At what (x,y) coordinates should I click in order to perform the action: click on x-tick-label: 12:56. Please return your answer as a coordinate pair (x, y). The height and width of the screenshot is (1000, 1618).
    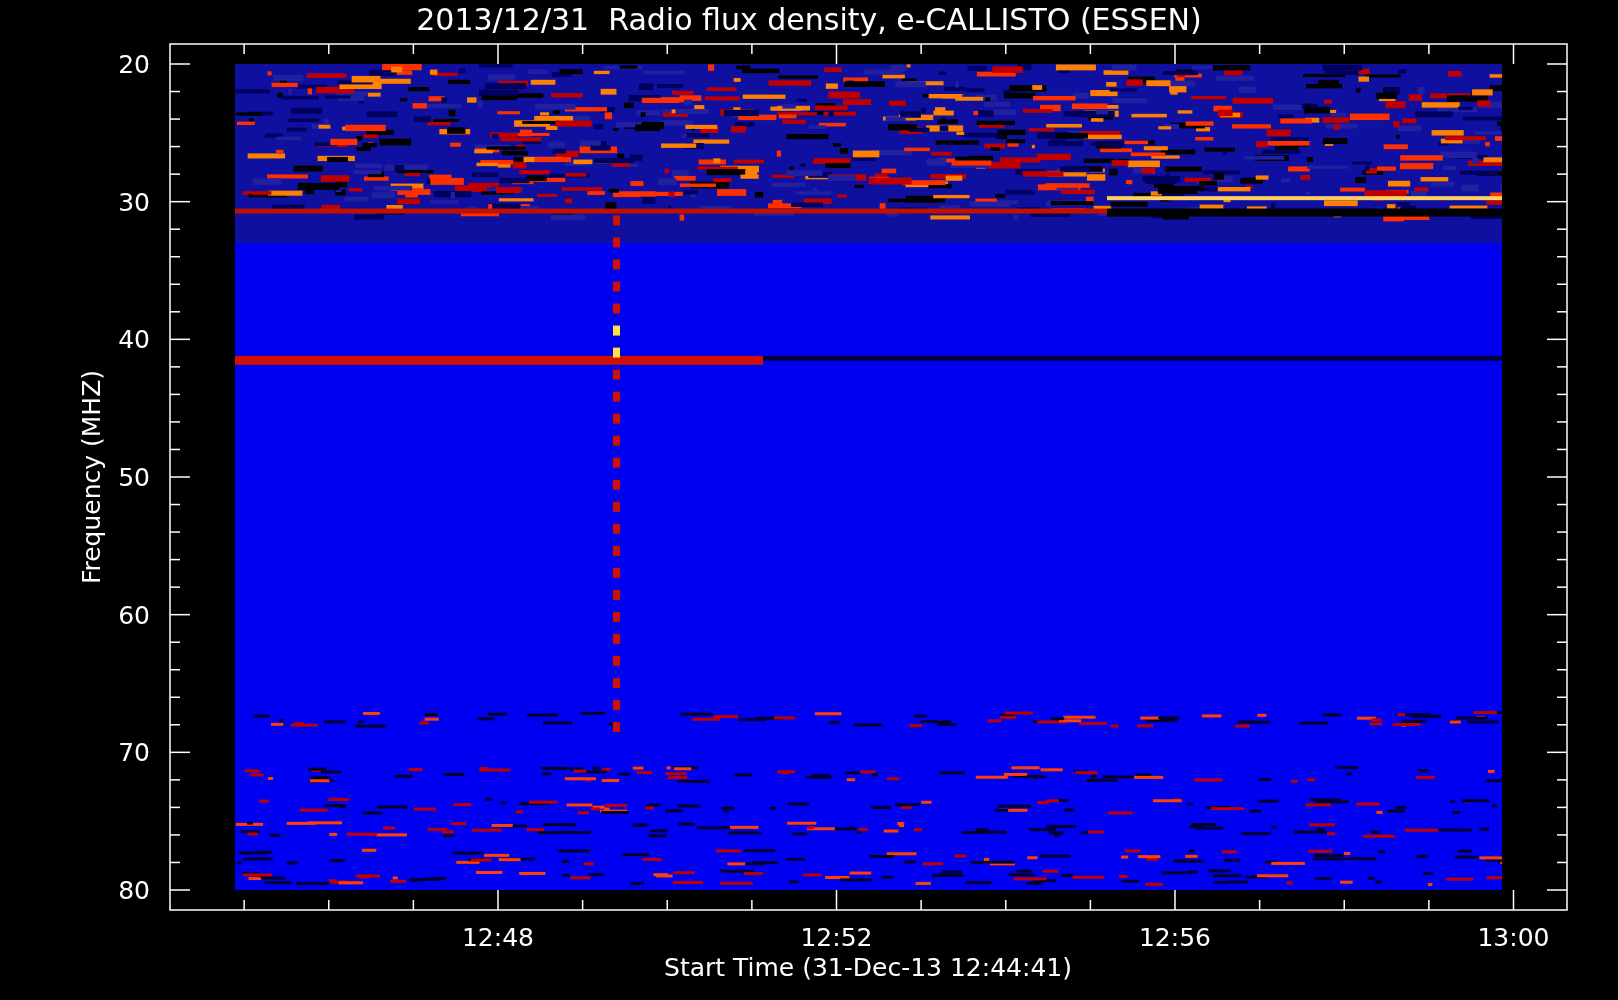
    Looking at the image, I should click on (1175, 937).